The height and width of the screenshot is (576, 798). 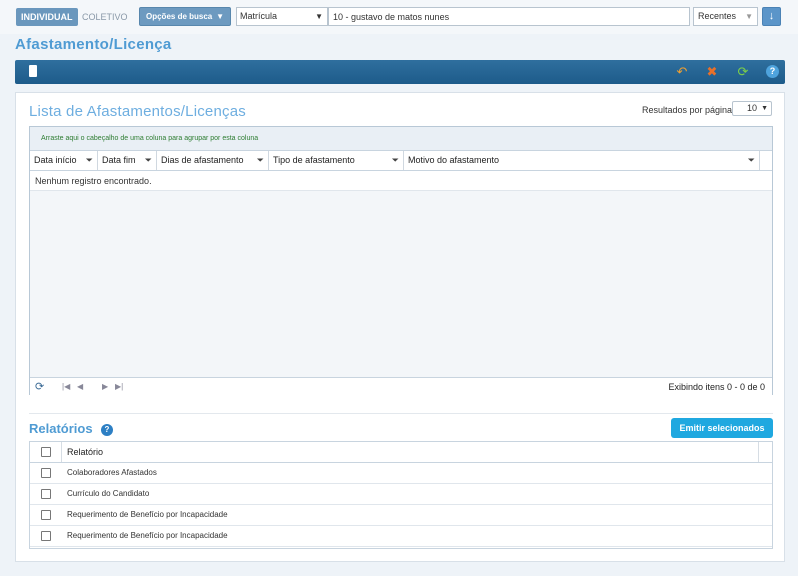 I want to click on results-per-page-label: Resultados por página, so click(x=687, y=110).